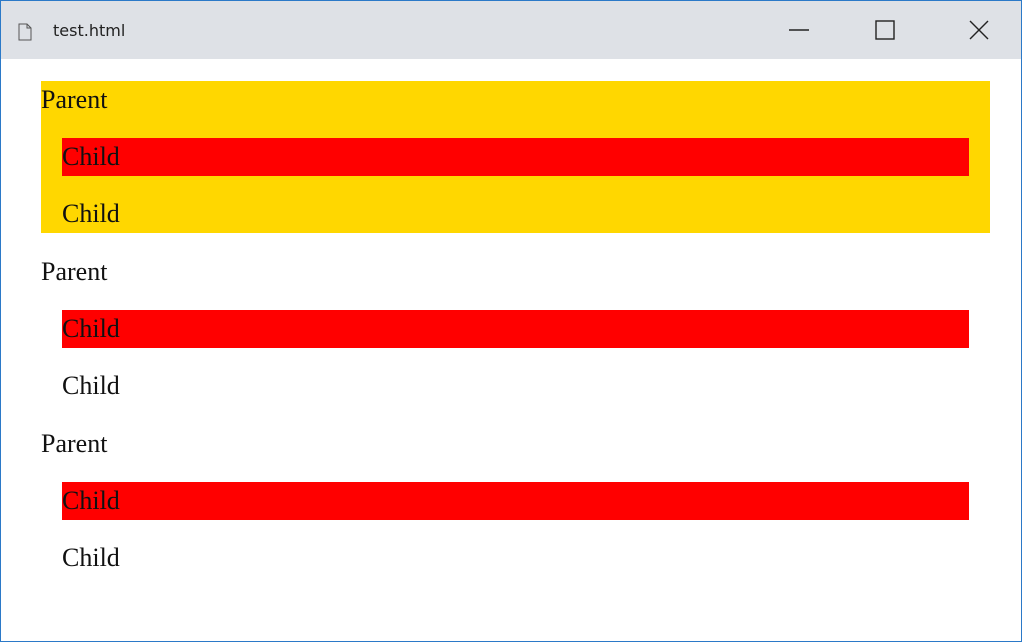 Image resolution: width=1022 pixels, height=642 pixels. I want to click on minimize-icon, so click(799, 30).